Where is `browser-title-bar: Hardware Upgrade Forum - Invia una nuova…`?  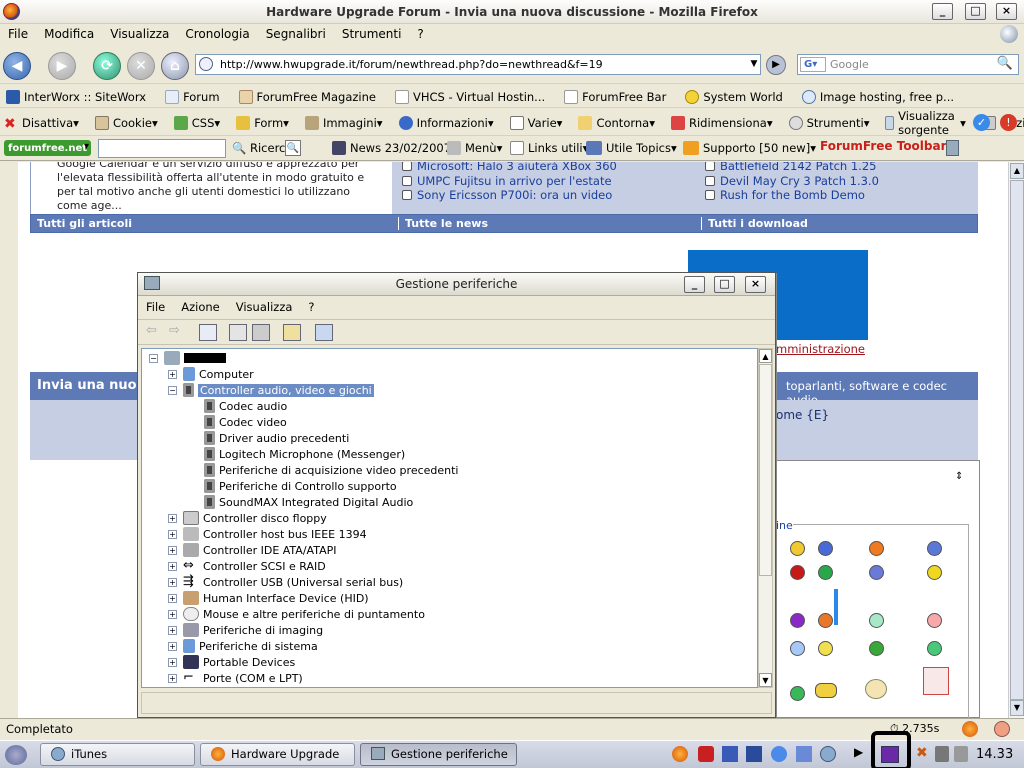 browser-title-bar: Hardware Upgrade Forum - Invia una nuova… is located at coordinates (512, 12).